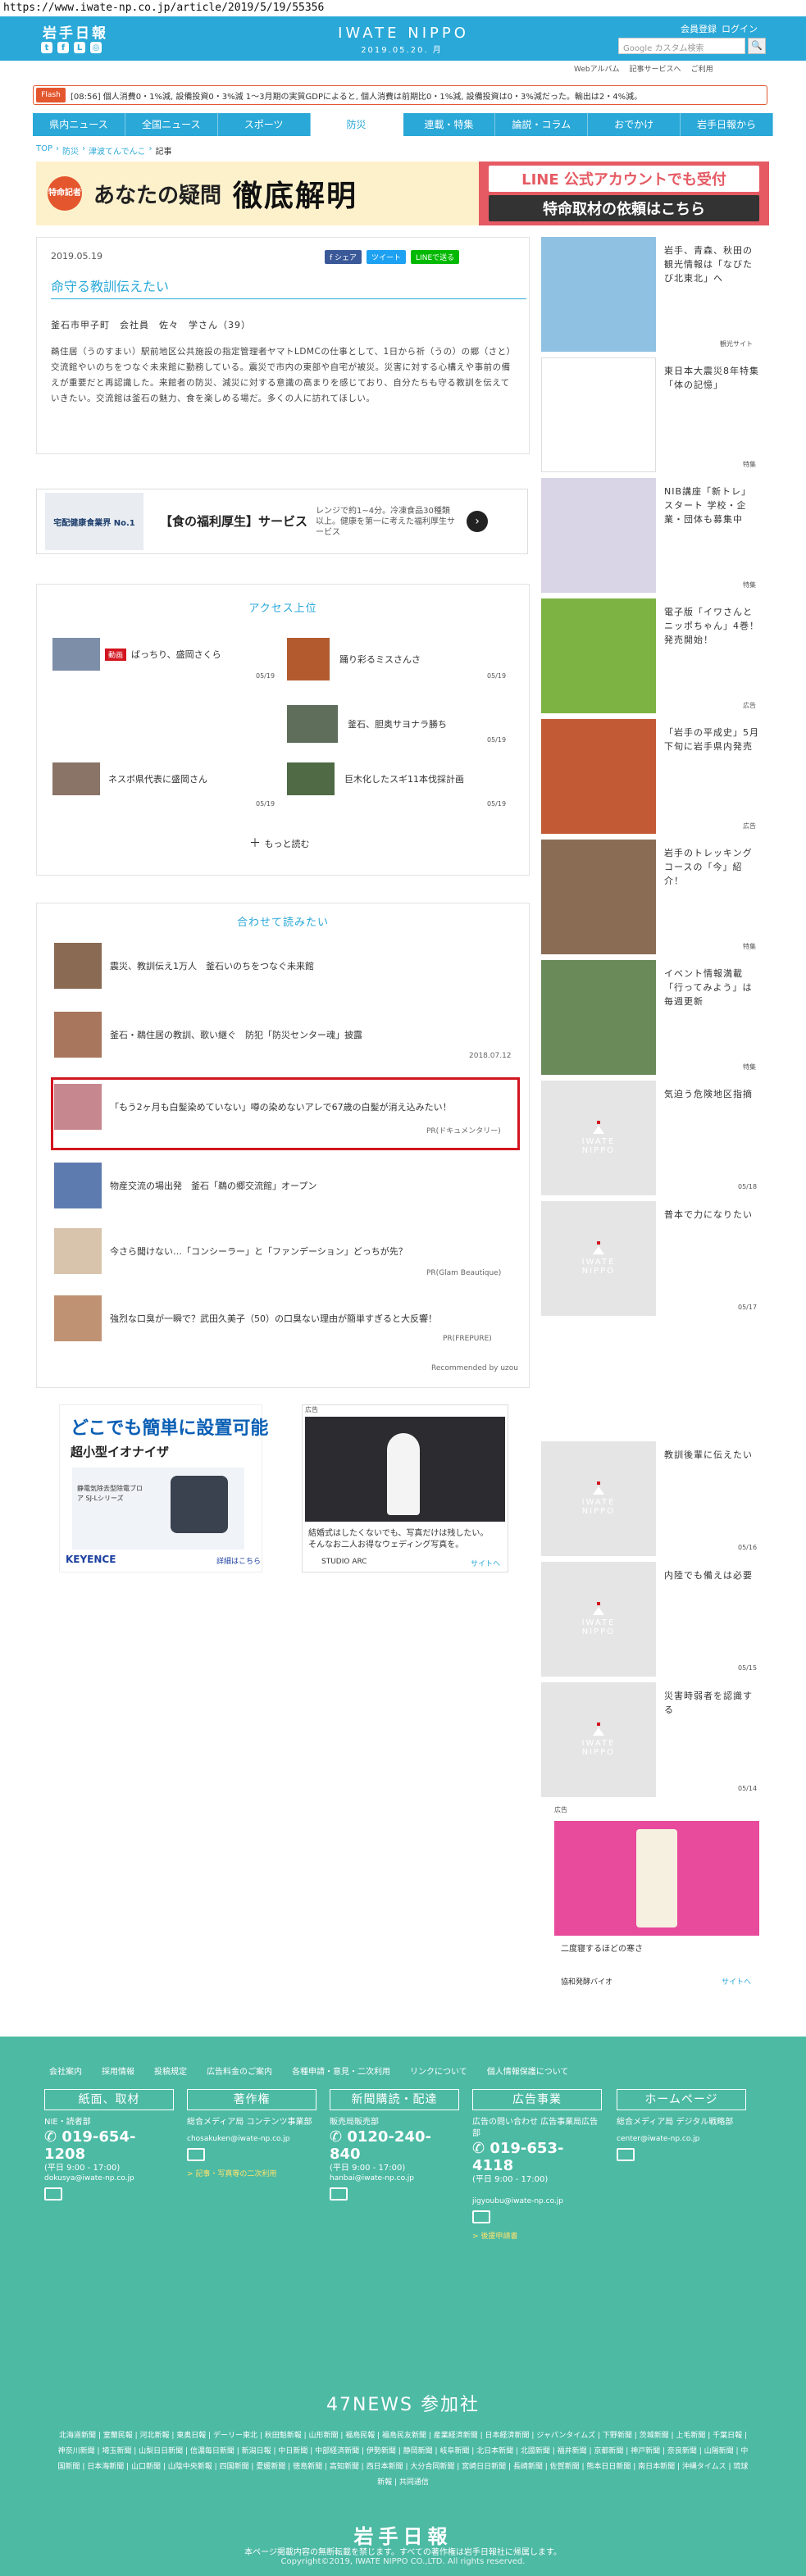 Image resolution: width=806 pixels, height=2576 pixels. Describe the element at coordinates (264, 124) in the screenshot. I see `nav-sports: スポーツ` at that location.